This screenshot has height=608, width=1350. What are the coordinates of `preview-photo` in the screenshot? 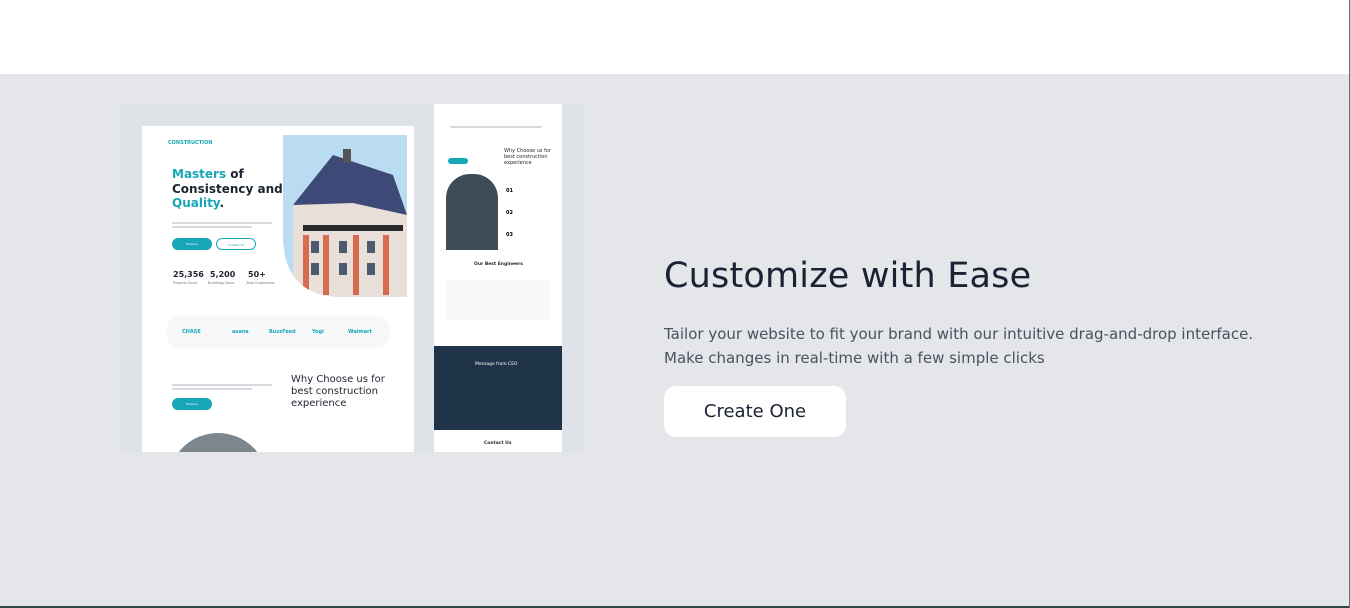 It's located at (218, 442).